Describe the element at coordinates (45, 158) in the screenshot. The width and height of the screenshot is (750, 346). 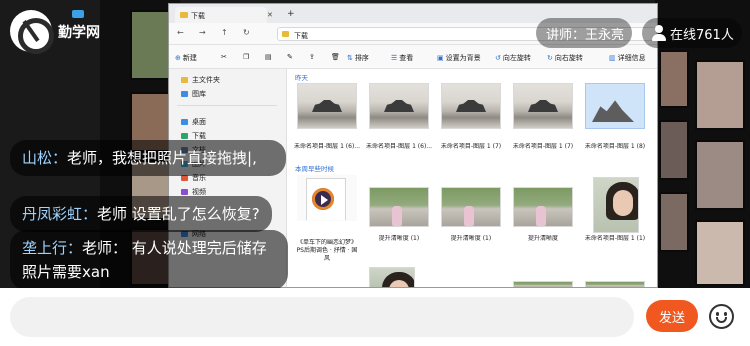
I see `chat-username: 山松：` at that location.